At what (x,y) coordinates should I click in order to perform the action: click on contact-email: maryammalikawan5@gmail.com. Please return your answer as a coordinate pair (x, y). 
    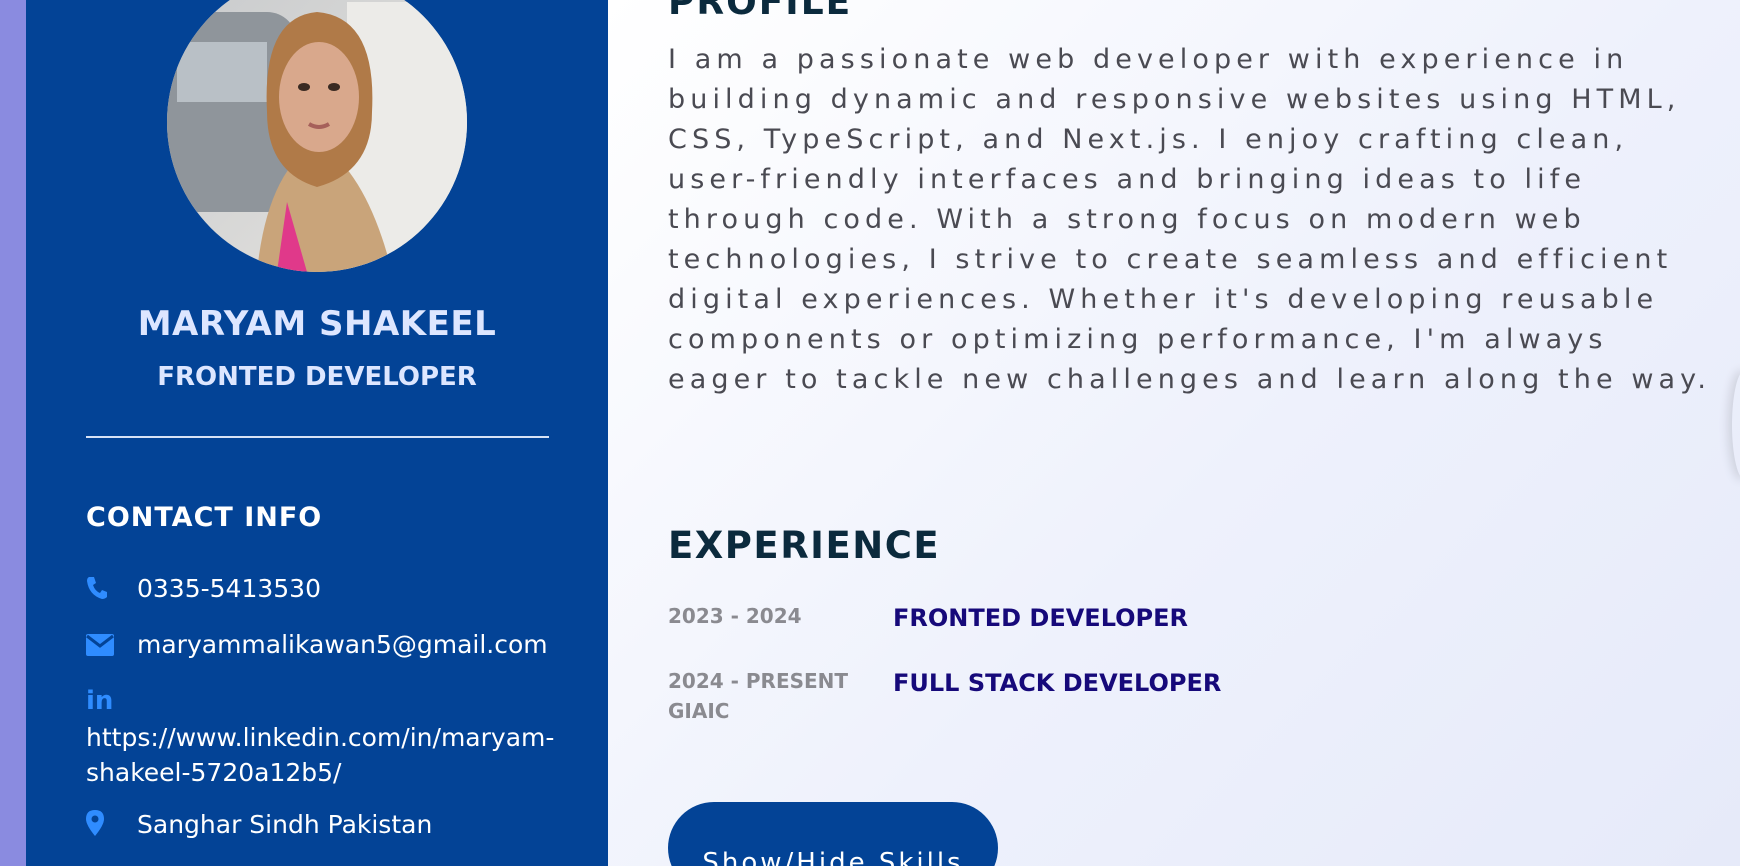
    Looking at the image, I should click on (342, 644).